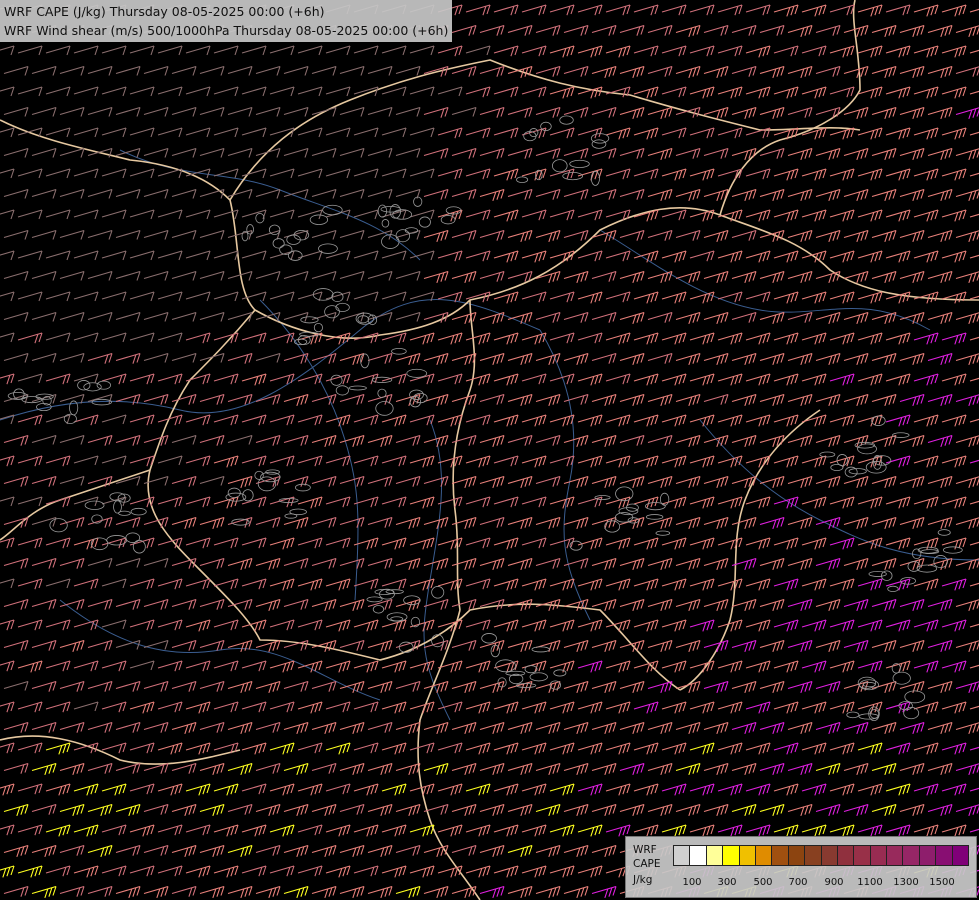 The height and width of the screenshot is (900, 979). I want to click on legend-tick: 700, so click(798, 882).